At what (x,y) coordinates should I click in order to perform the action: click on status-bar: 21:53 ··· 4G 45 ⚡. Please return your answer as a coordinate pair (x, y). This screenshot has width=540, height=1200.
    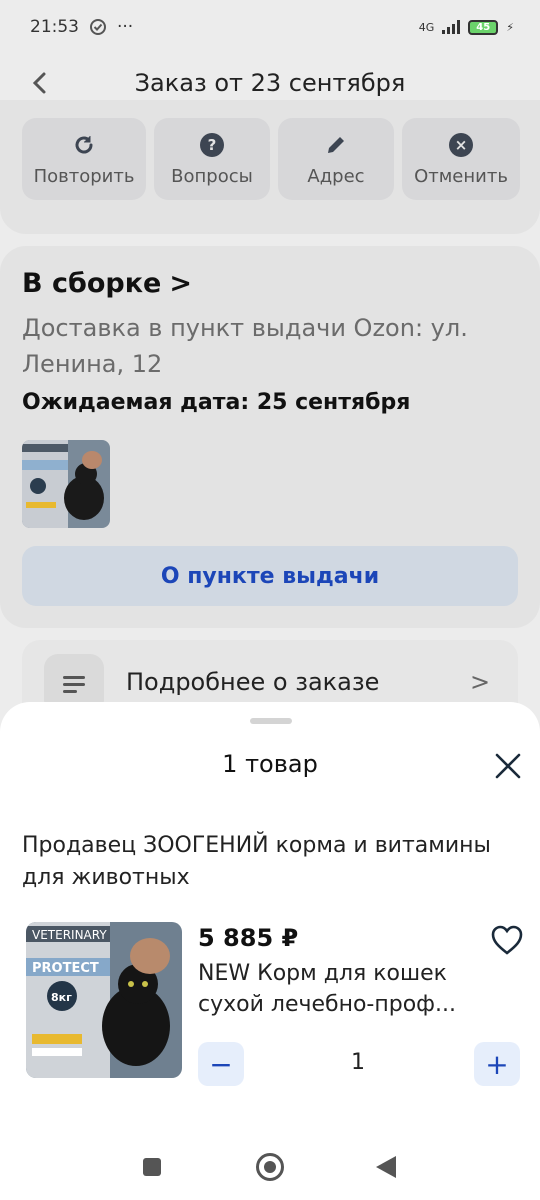
    Looking at the image, I should click on (270, 27).